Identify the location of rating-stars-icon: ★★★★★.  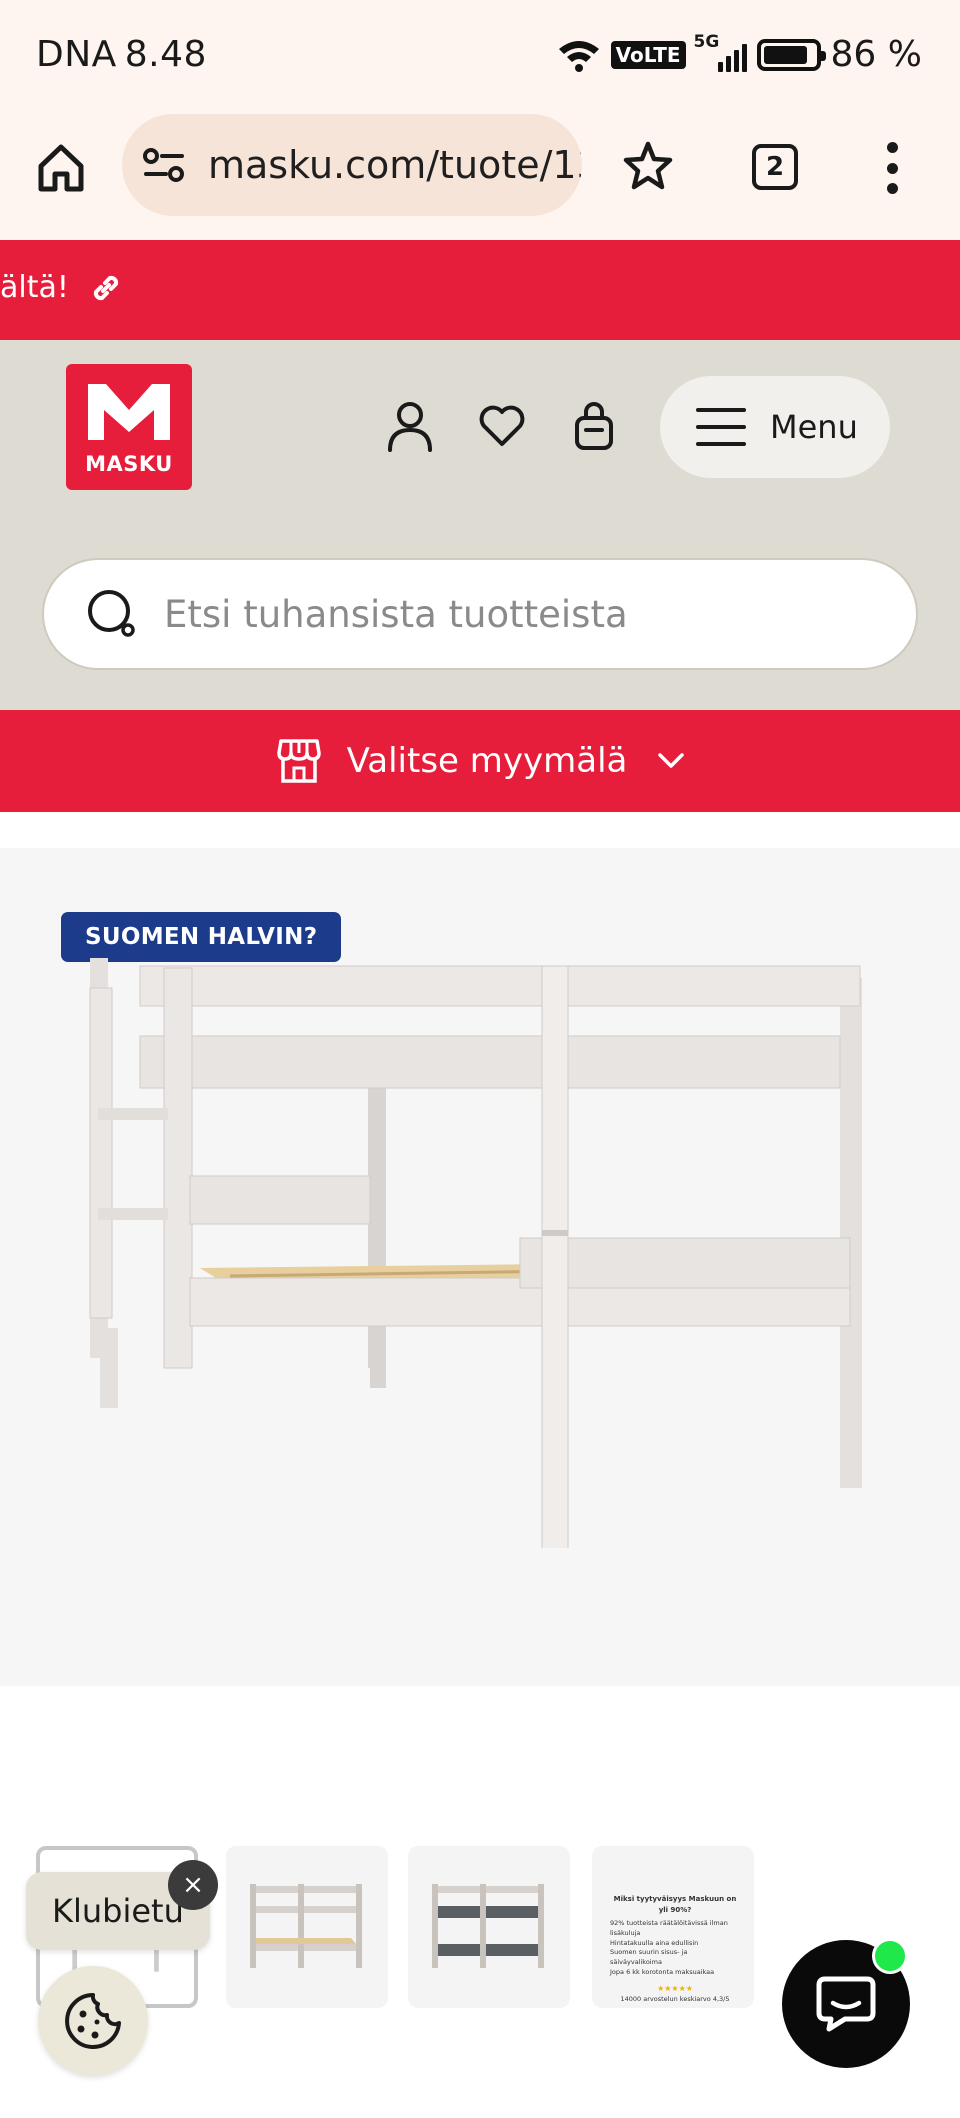
(675, 1988).